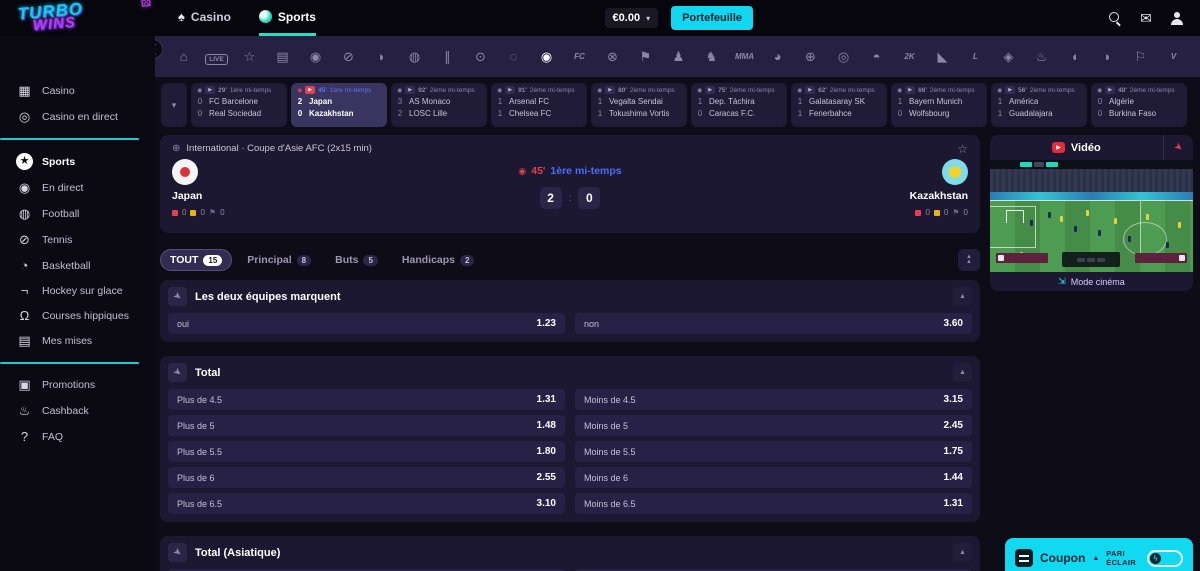  What do you see at coordinates (77, 290) in the screenshot?
I see `sidebar-item: ¬ Hockey sur glace` at bounding box center [77, 290].